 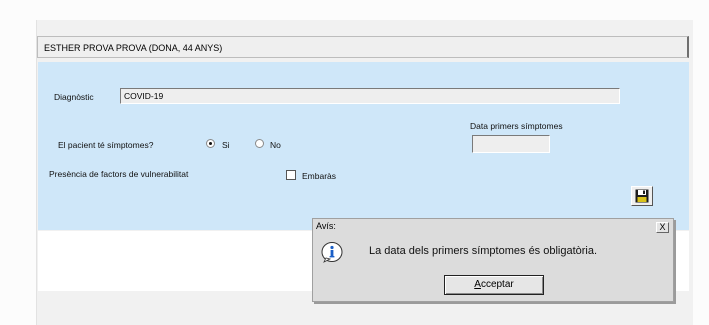 I want to click on floppy-disk-icon, so click(x=642, y=196).